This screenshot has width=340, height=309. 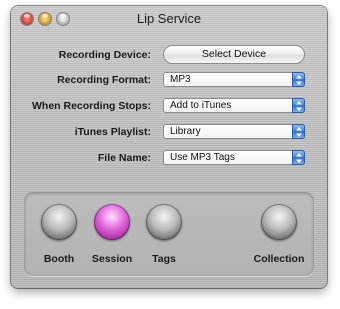 What do you see at coordinates (164, 222) in the screenshot?
I see `tags-button` at bounding box center [164, 222].